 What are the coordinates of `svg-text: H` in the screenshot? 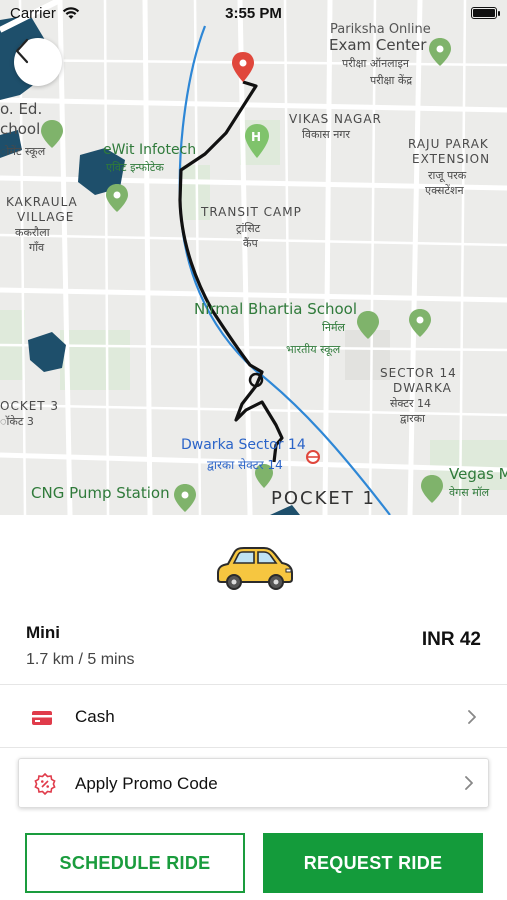 It's located at (256, 137).